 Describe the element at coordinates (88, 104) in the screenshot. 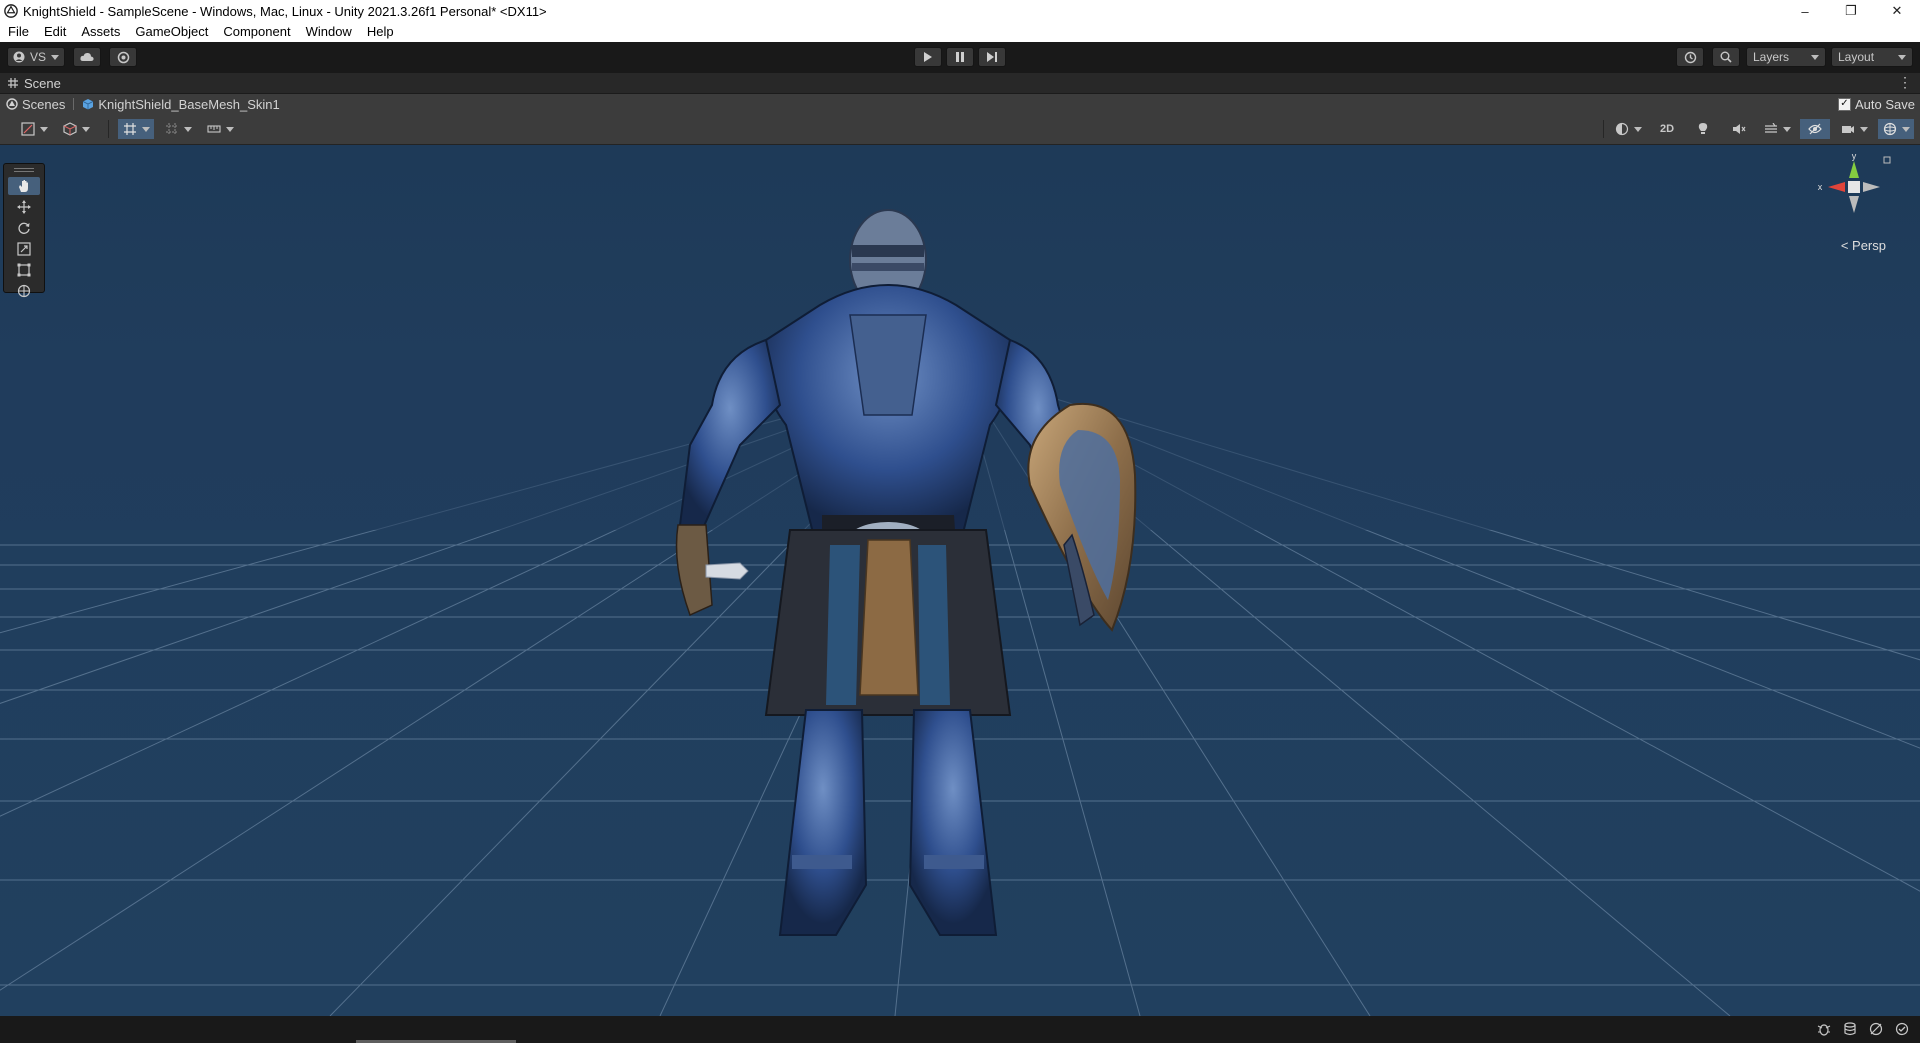

I see `prefab-cube-icon` at that location.